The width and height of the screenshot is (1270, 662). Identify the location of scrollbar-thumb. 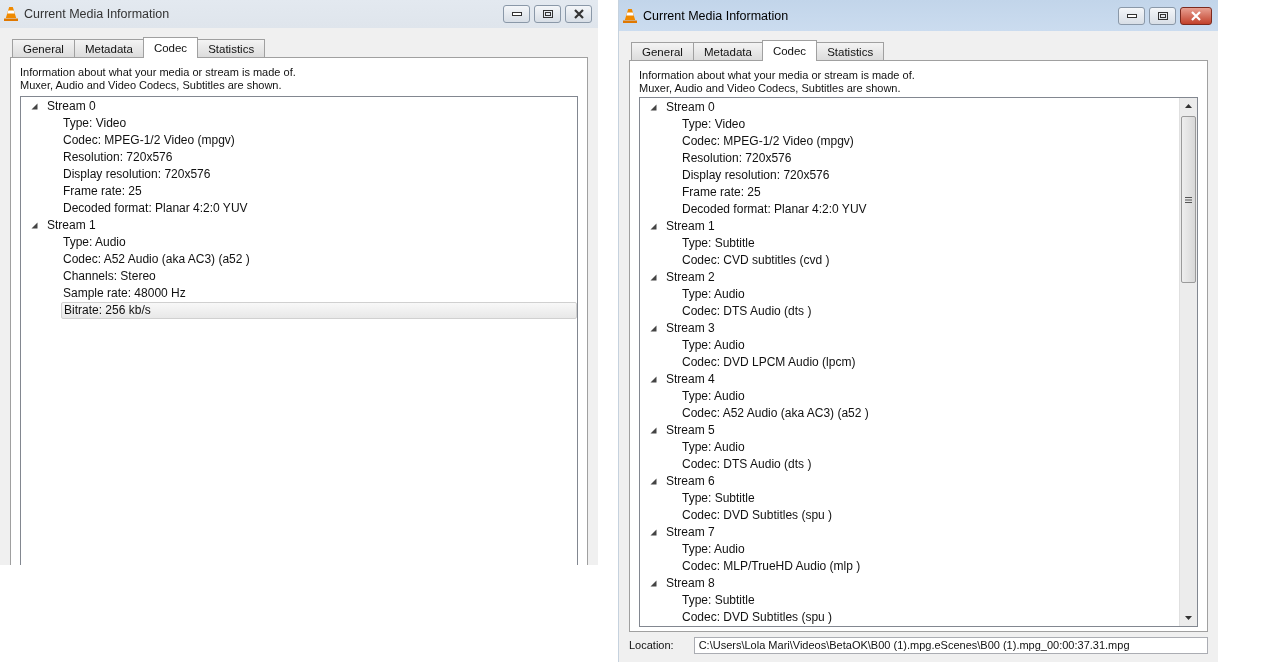
(1188, 199).